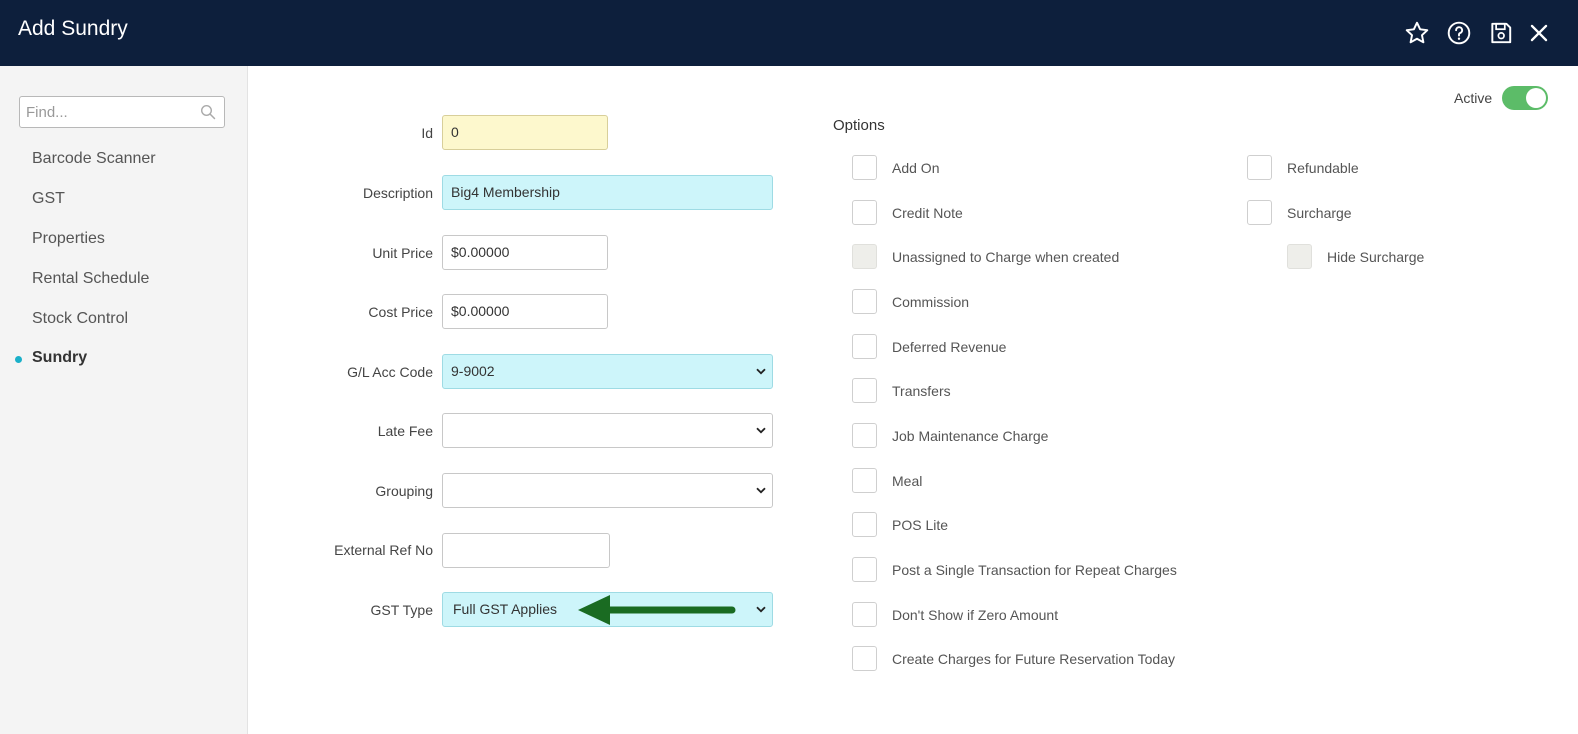 The width and height of the screenshot is (1578, 734). Describe the element at coordinates (864, 301) in the screenshot. I see `commission-checkbox` at that location.